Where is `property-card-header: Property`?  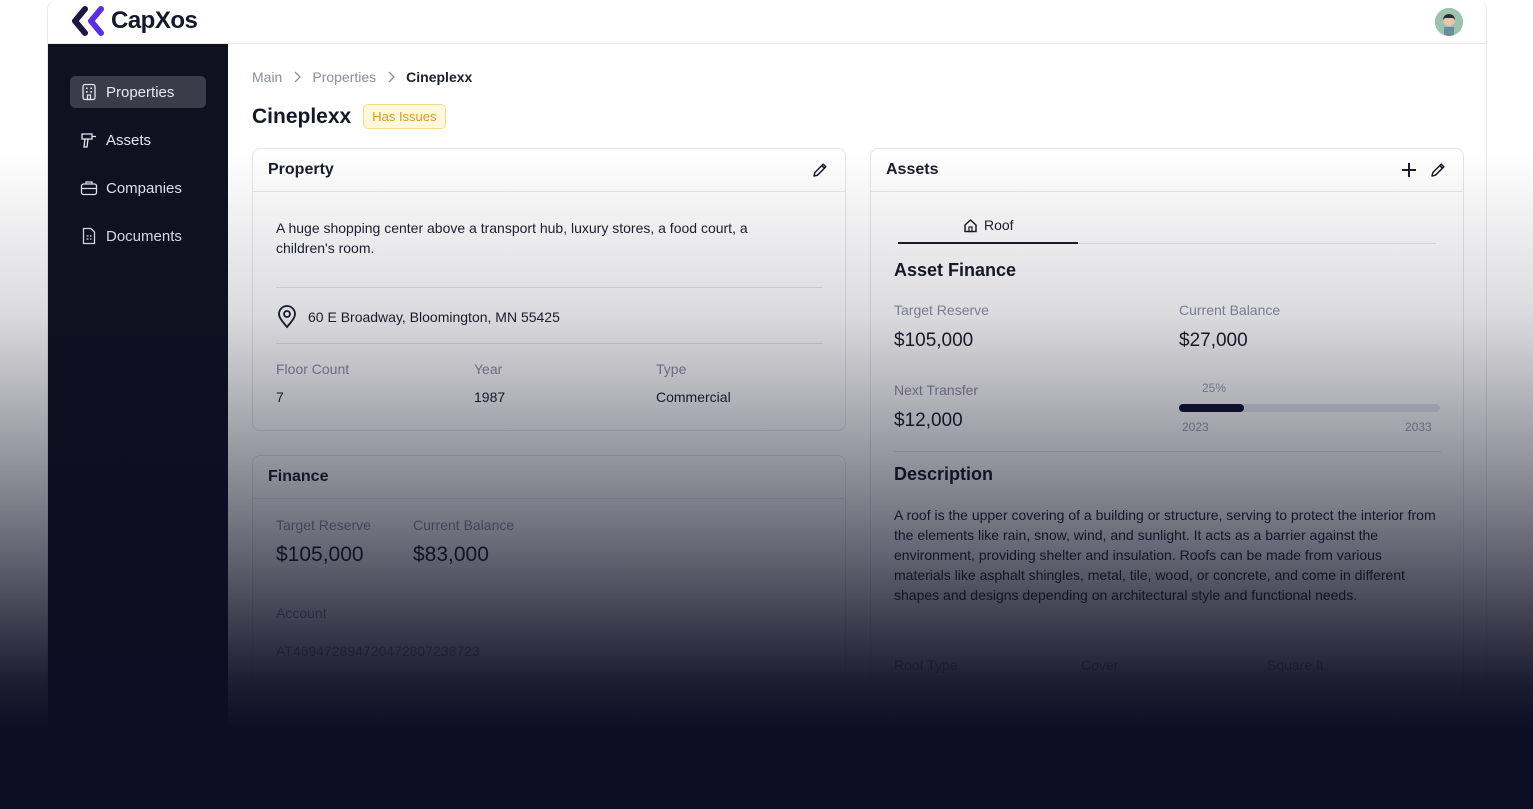 property-card-header: Property is located at coordinates (549, 170).